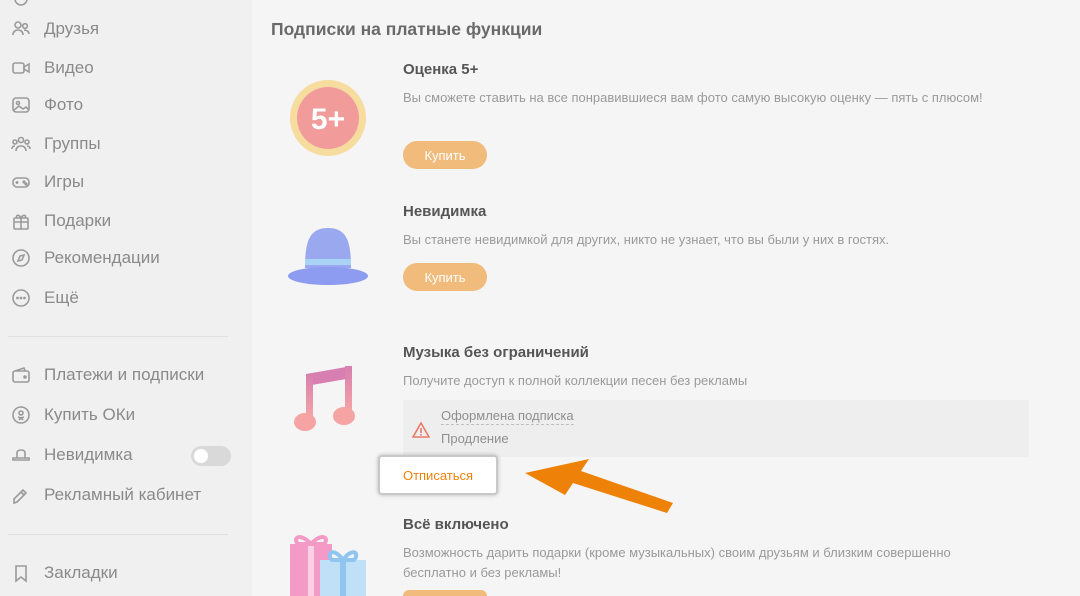  What do you see at coordinates (438, 475) in the screenshot?
I see `unsubscribe-button: Отписаться` at bounding box center [438, 475].